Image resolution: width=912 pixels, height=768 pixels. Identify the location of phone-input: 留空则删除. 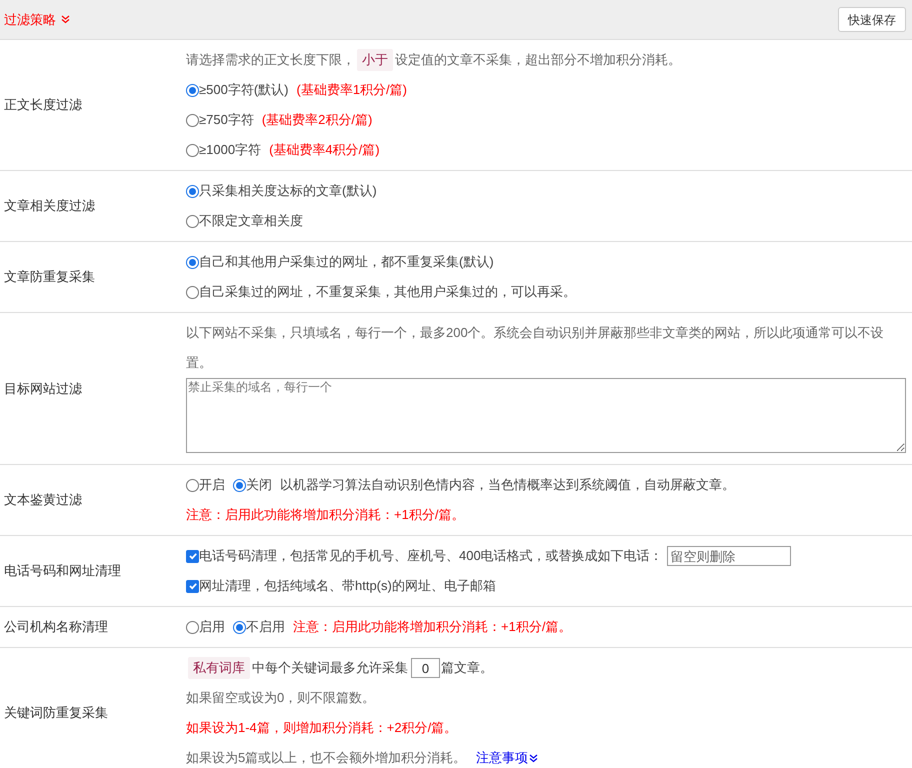
(728, 556).